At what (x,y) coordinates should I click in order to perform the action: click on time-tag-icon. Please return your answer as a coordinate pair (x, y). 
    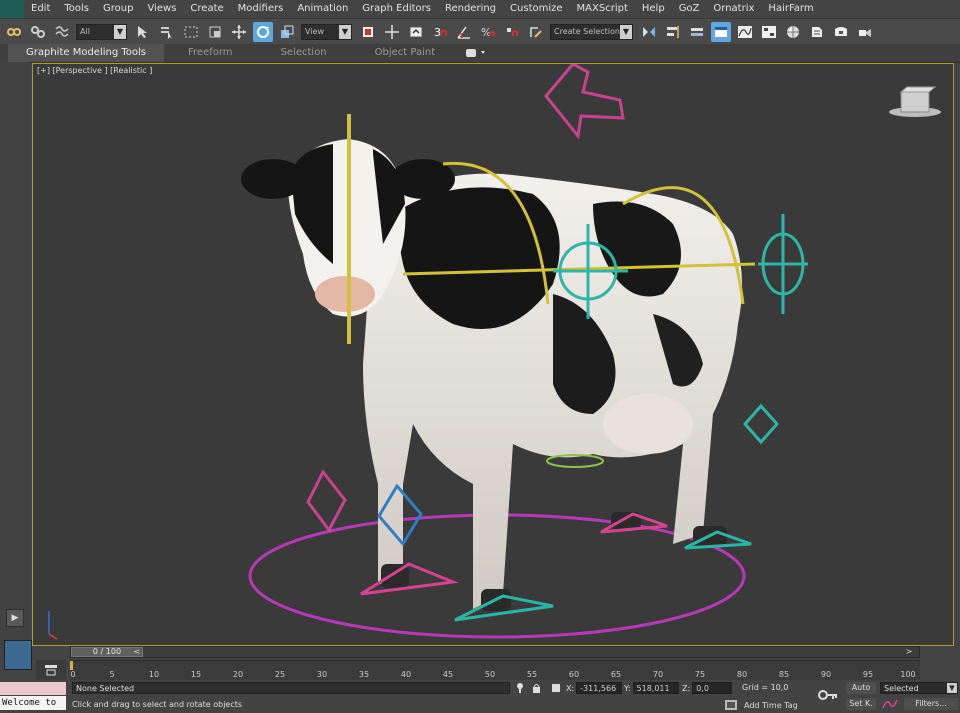
    Looking at the image, I should click on (731, 705).